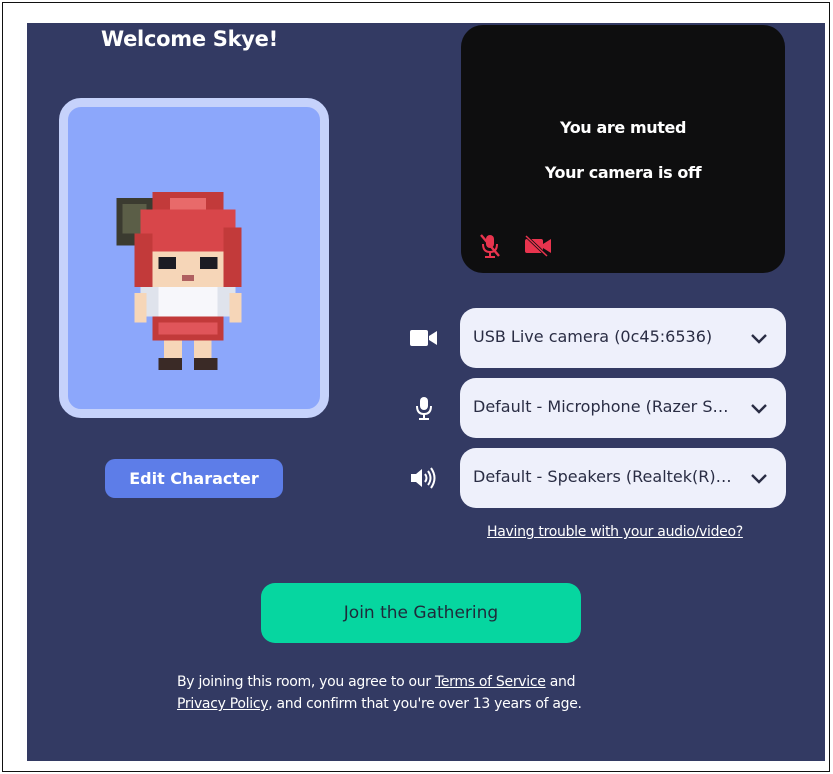 This screenshot has width=833, height=774. I want to click on welcome-title: Welcome Skye!, so click(189, 39).